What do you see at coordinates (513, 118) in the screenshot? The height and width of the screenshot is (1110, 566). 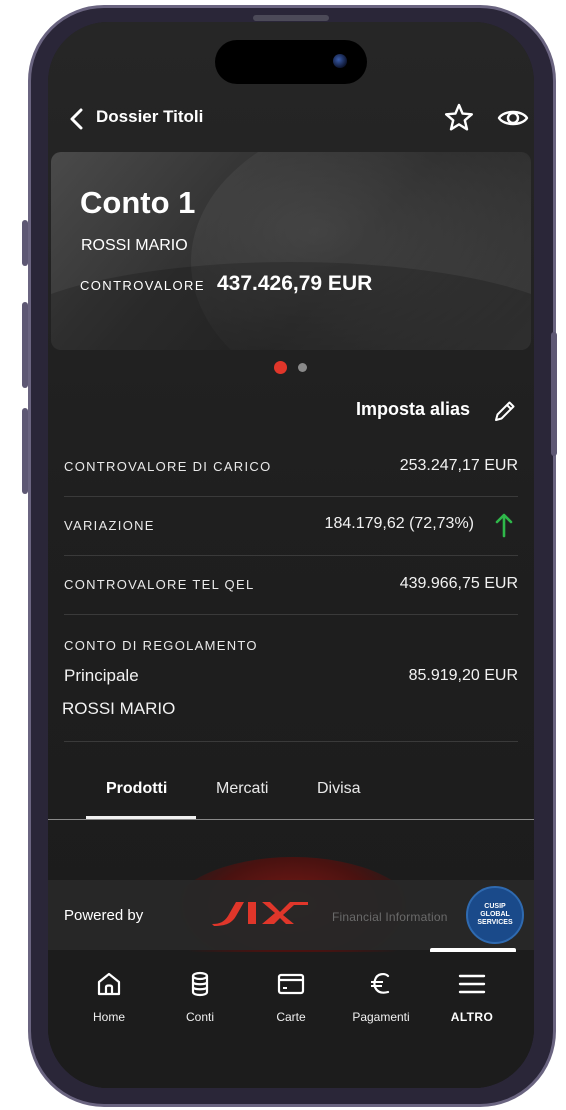 I see `visibility-eye-icon` at bounding box center [513, 118].